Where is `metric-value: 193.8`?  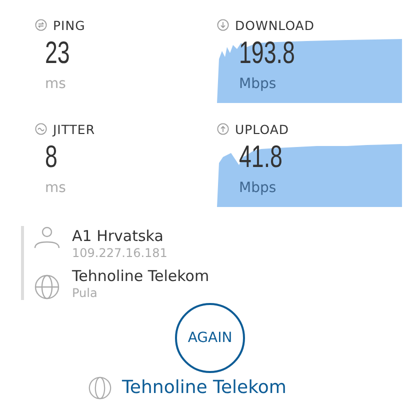
metric-value: 193.8 is located at coordinates (267, 53).